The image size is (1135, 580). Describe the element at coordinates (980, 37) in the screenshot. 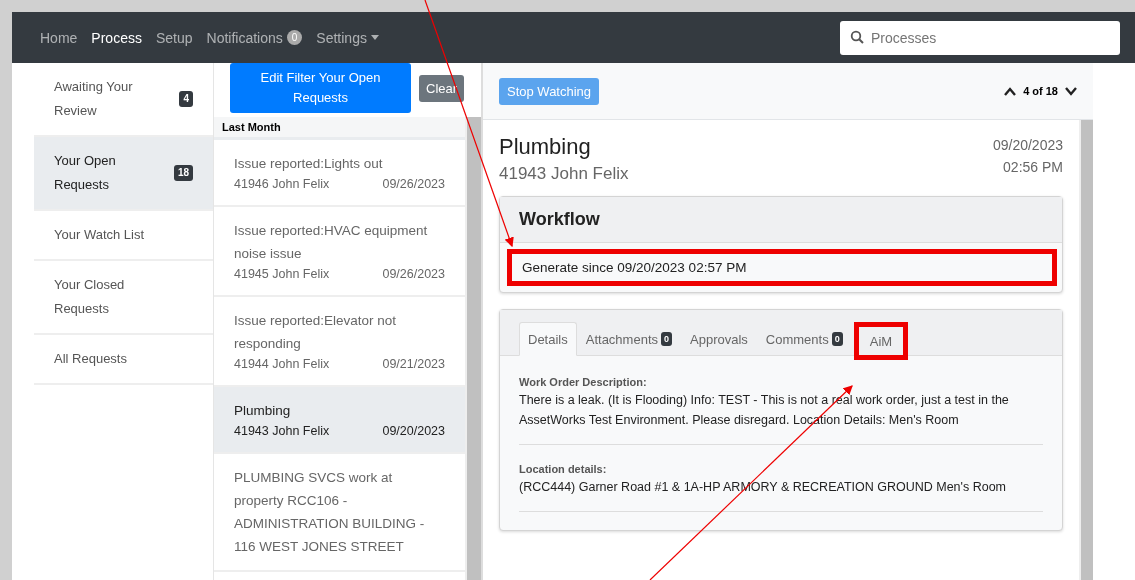

I see `search-field: Processes` at that location.